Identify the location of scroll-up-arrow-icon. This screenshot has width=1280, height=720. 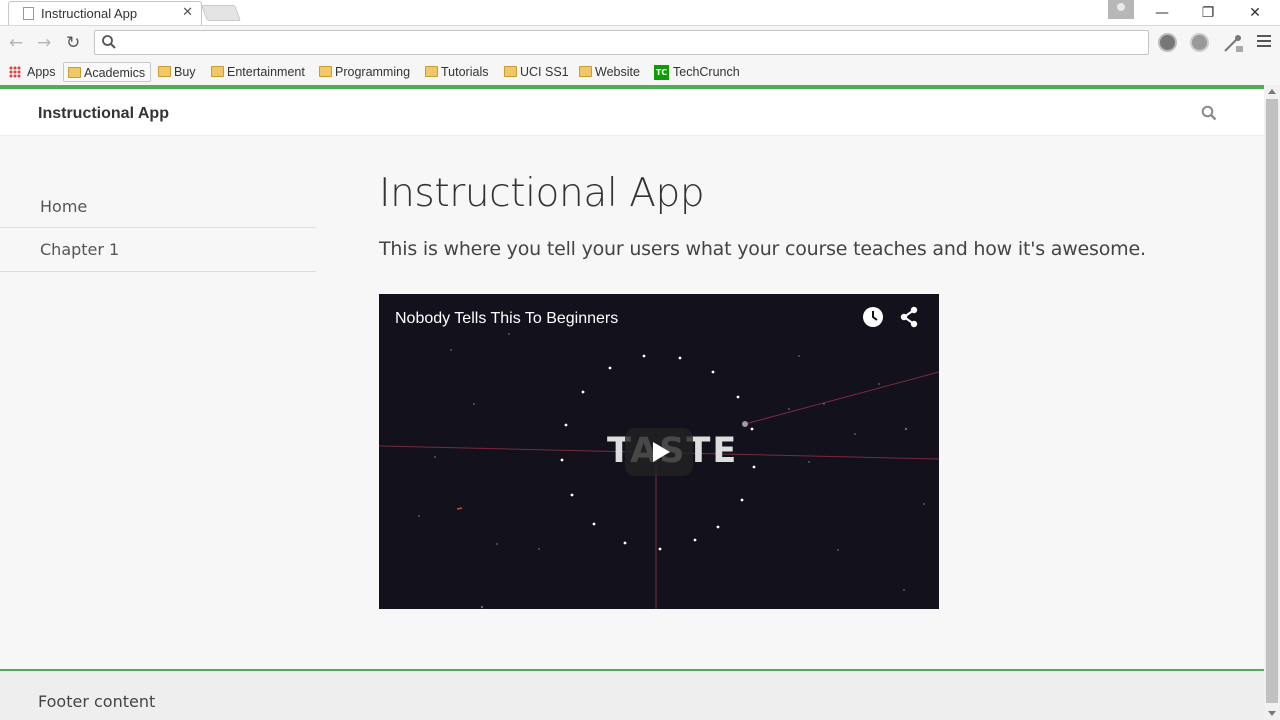
(1272, 91).